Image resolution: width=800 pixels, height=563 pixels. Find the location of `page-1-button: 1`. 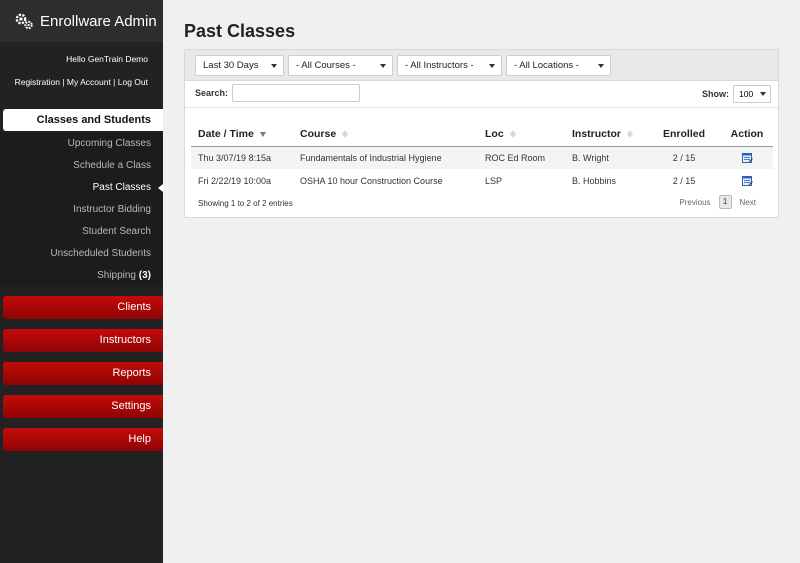

page-1-button: 1 is located at coordinates (725, 202).